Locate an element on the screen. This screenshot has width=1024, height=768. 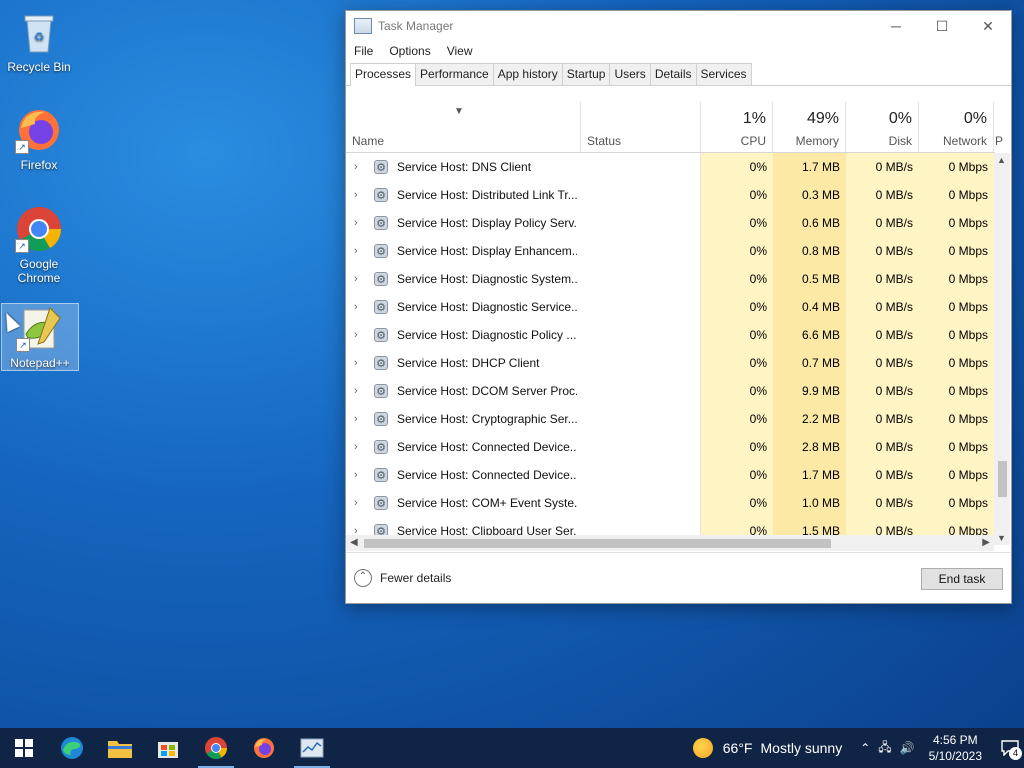
scroll-right-icon: ▶ is located at coordinates (986, 542).